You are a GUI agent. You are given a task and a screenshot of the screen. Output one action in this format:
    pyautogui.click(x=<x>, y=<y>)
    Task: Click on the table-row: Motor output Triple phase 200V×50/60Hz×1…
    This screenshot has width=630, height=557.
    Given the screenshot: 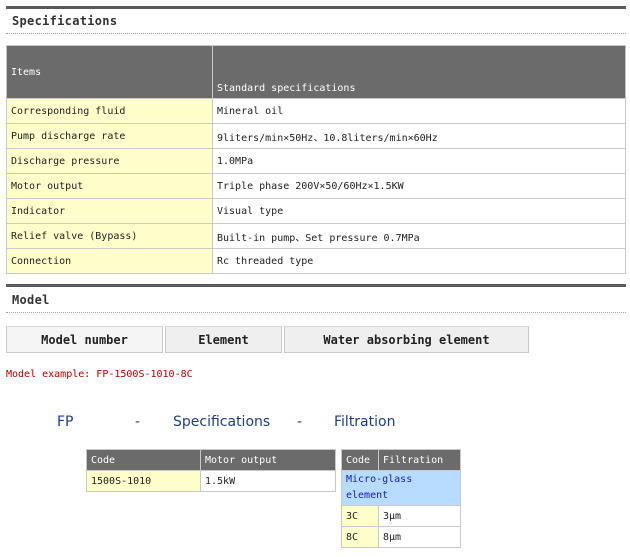 What is the action you would take?
    pyautogui.click(x=316, y=186)
    